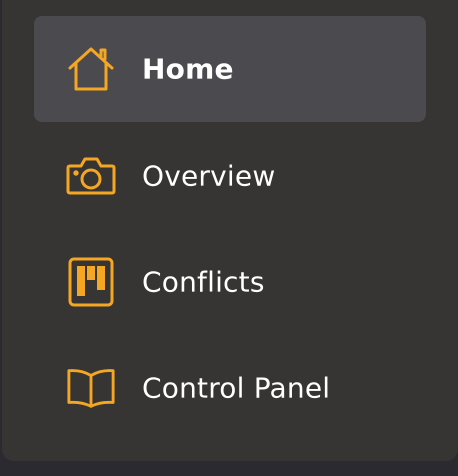 This screenshot has height=476, width=458. What do you see at coordinates (188, 69) in the screenshot?
I see `nav-item-label: Home` at bounding box center [188, 69].